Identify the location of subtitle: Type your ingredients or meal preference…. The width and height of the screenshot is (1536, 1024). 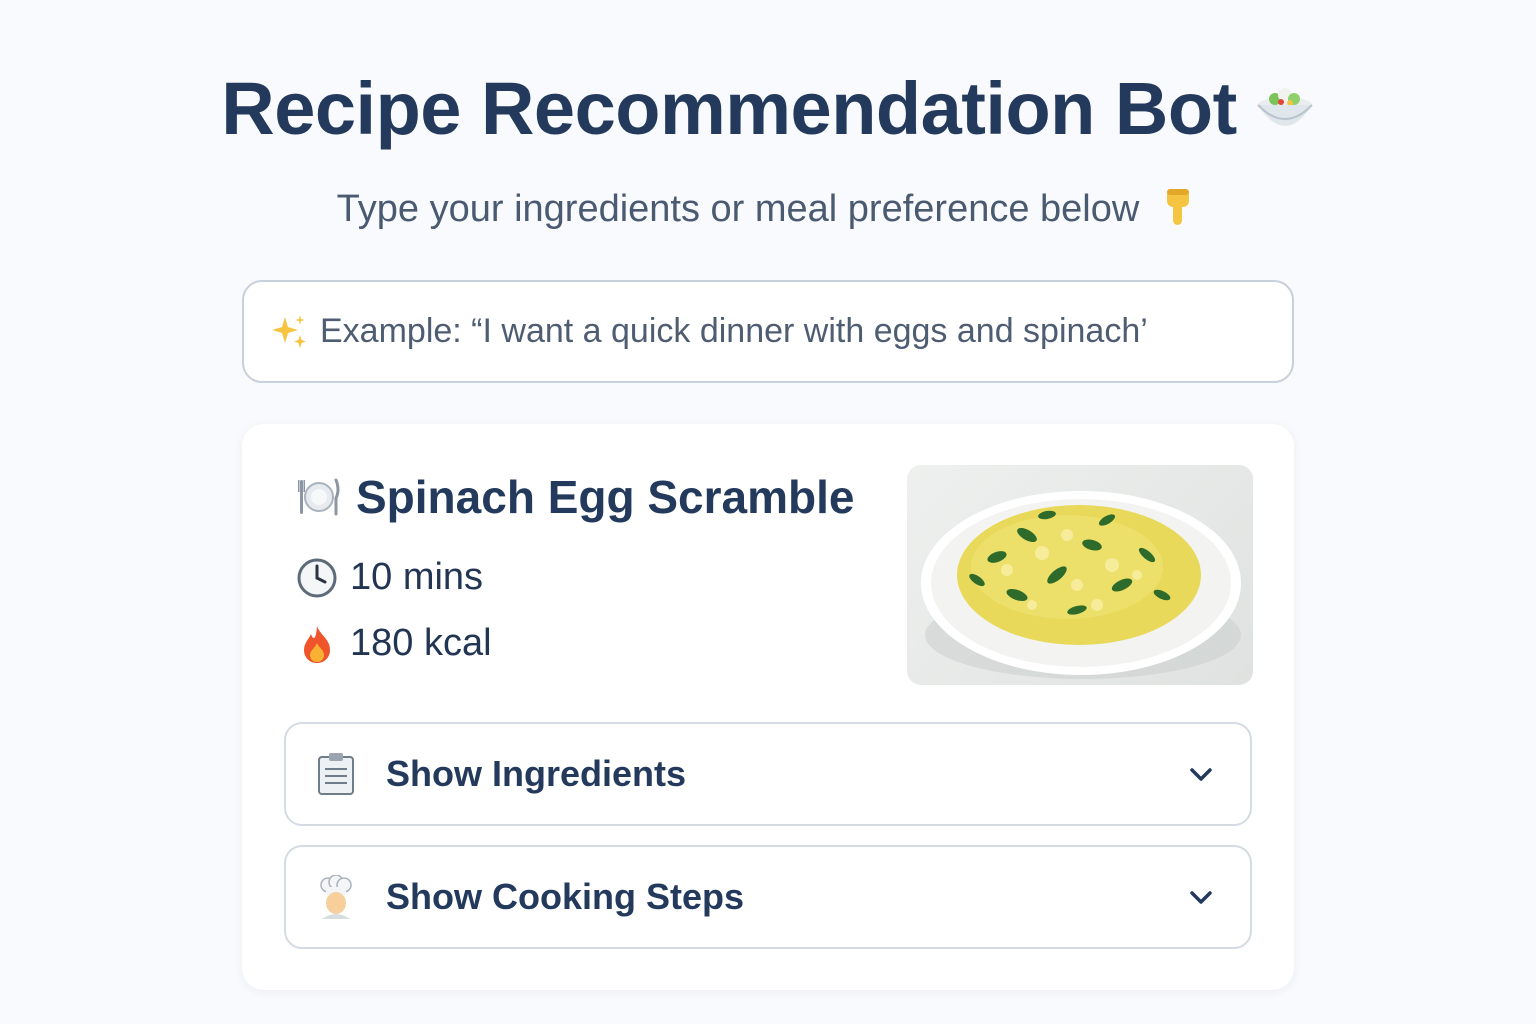
(768, 209).